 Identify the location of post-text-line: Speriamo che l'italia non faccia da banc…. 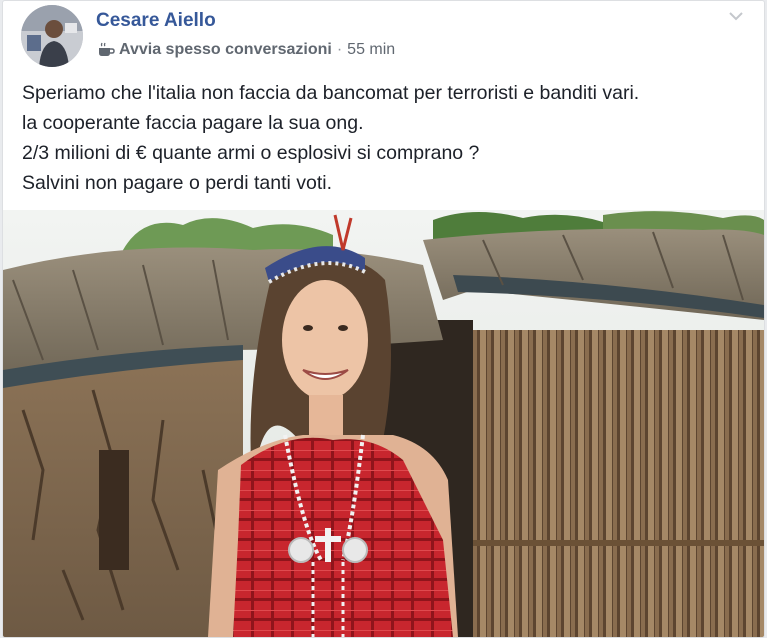
(331, 93).